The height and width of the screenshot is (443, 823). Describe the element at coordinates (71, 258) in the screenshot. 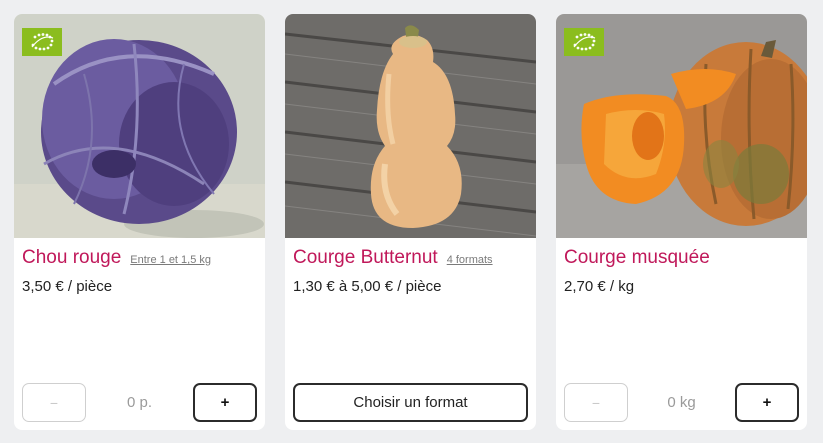

I see `product-name: Chou rouge` at that location.